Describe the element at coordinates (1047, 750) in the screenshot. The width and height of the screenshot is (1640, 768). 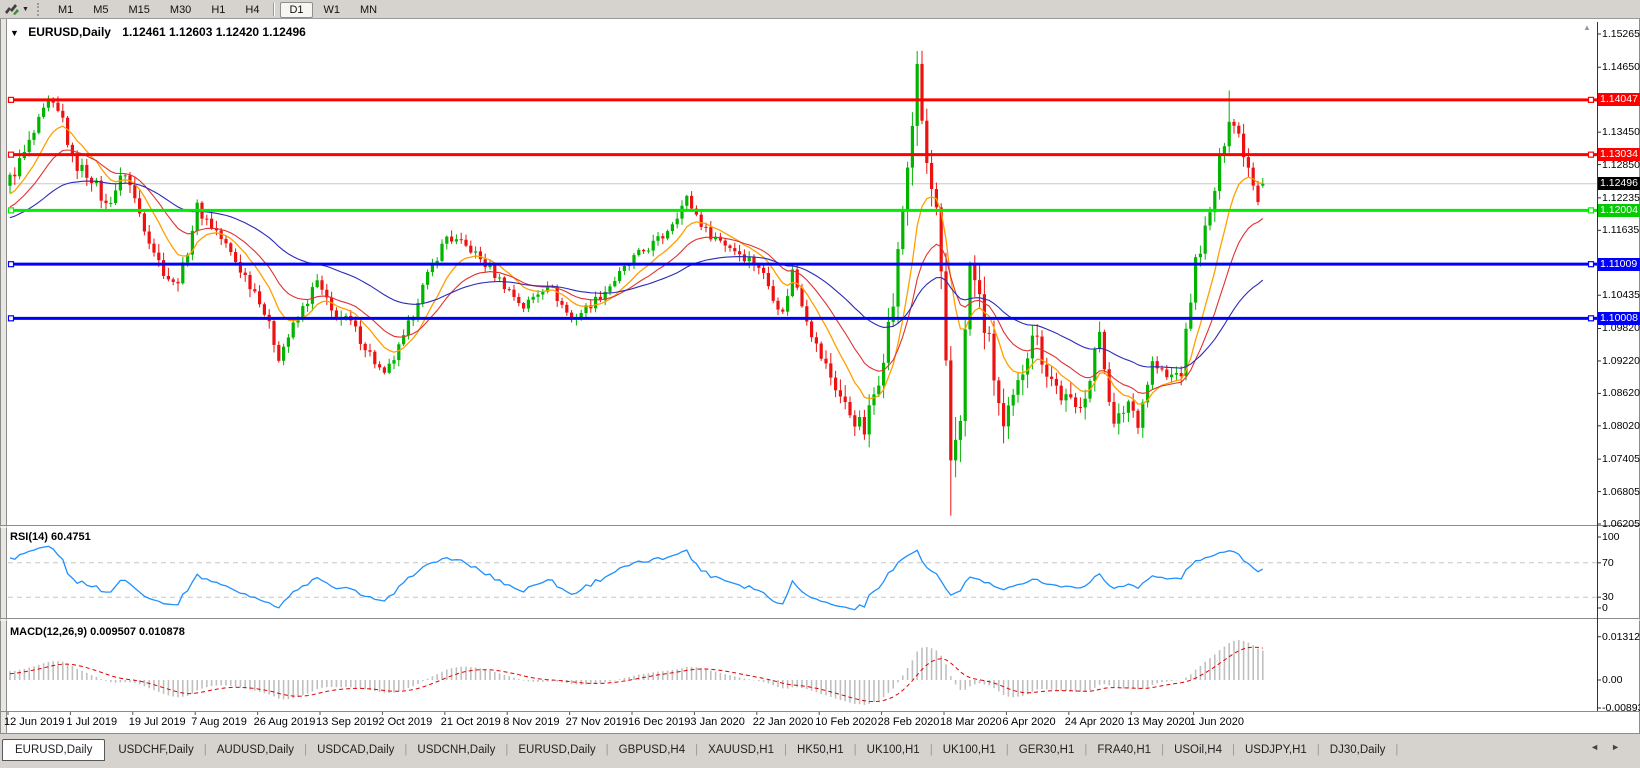
I see `chart-tab-ger30-h1: GER30,H1` at that location.